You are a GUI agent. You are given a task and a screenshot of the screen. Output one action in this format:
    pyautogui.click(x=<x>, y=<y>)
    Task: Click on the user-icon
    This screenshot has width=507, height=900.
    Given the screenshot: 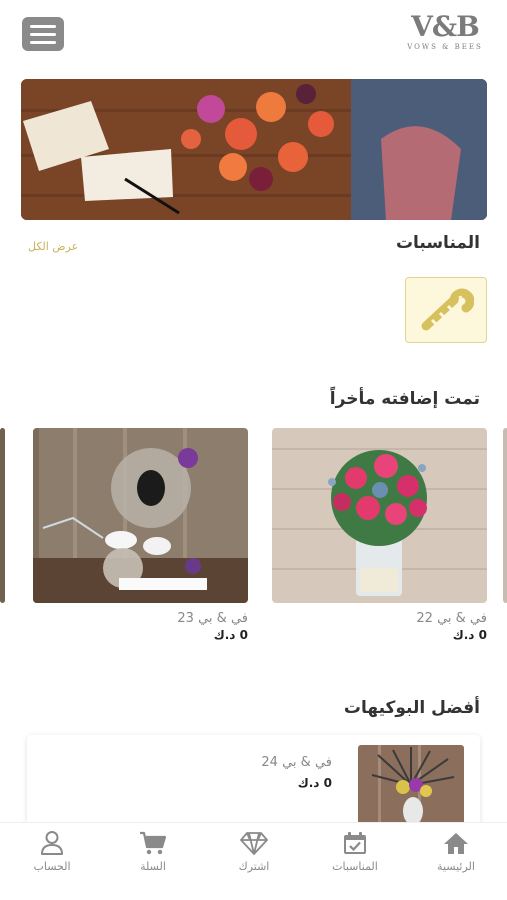 What is the action you would take?
    pyautogui.click(x=52, y=843)
    